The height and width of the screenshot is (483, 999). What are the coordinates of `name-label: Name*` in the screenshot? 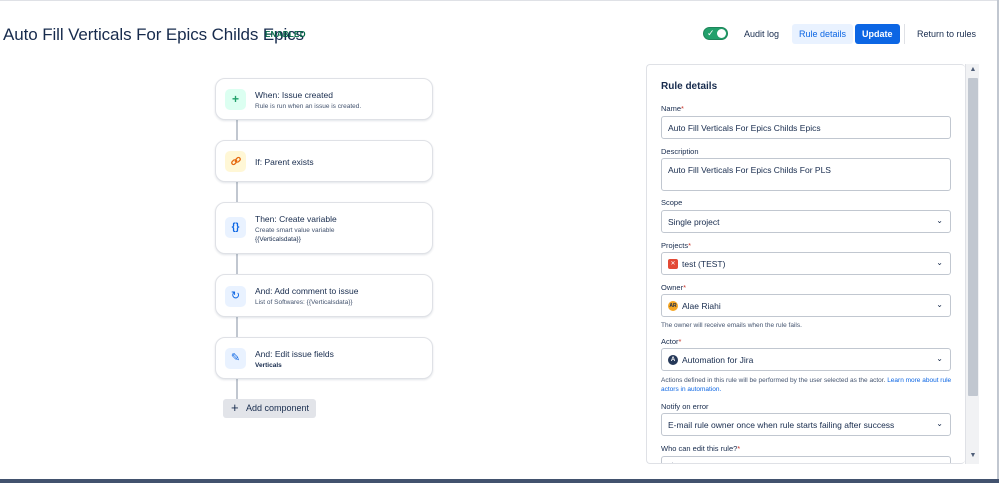 It's located at (672, 108).